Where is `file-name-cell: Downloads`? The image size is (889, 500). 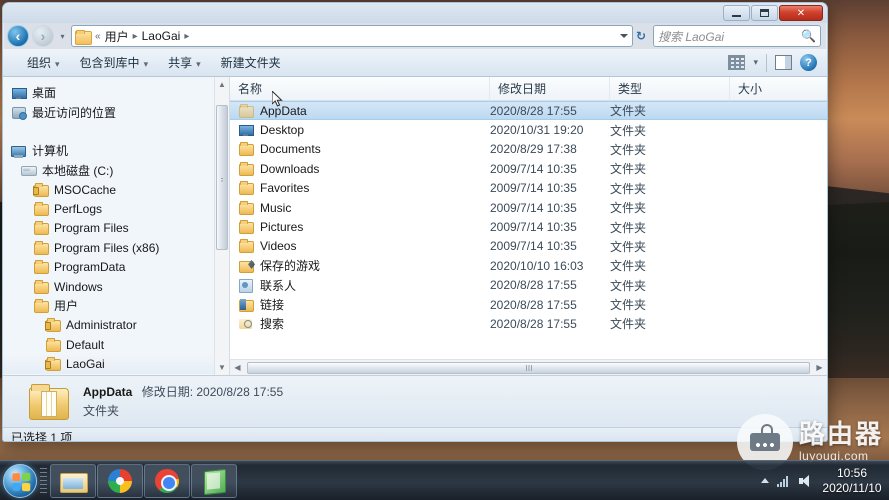 file-name-cell: Downloads is located at coordinates (360, 168).